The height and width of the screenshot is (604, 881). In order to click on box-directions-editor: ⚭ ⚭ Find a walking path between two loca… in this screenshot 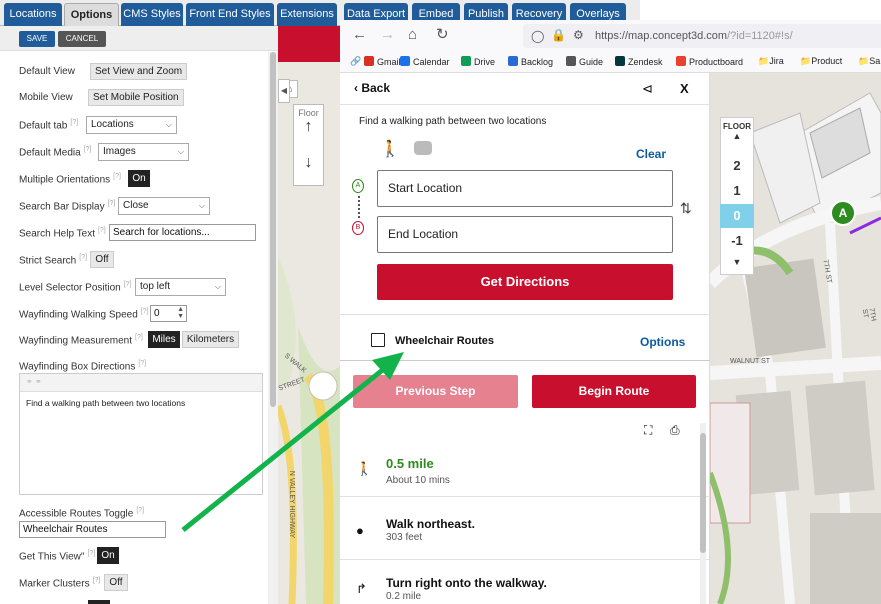, I will do `click(141, 434)`.